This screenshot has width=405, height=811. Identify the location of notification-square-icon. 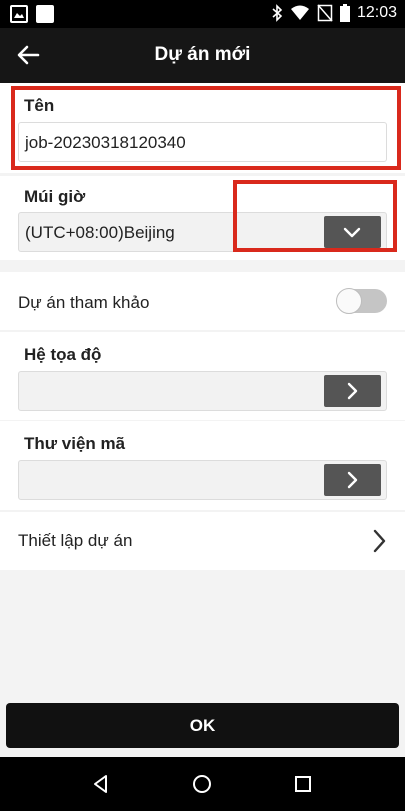
(45, 14).